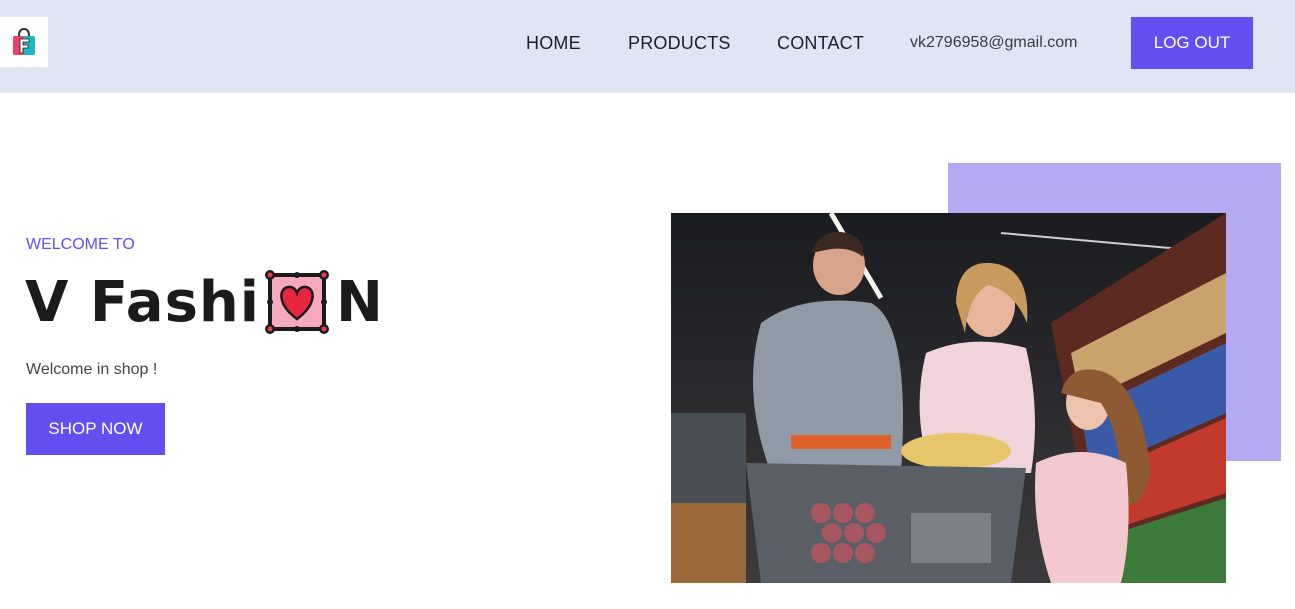 This screenshot has height=609, width=1295. What do you see at coordinates (92, 369) in the screenshot?
I see `hero-subtitle: Welcome in shop !` at bounding box center [92, 369].